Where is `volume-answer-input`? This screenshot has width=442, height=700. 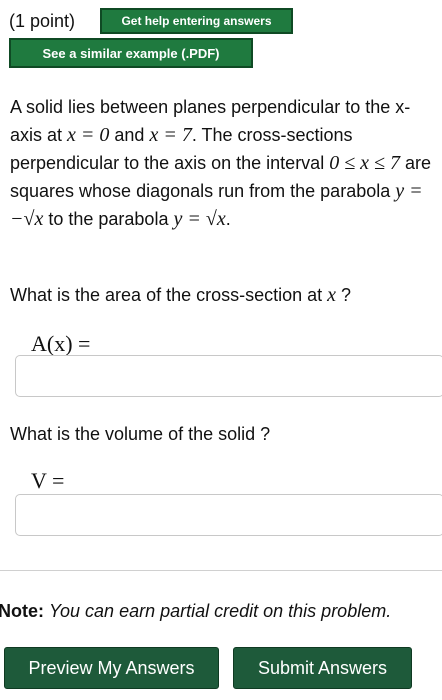
volume-answer-input is located at coordinates (228, 515).